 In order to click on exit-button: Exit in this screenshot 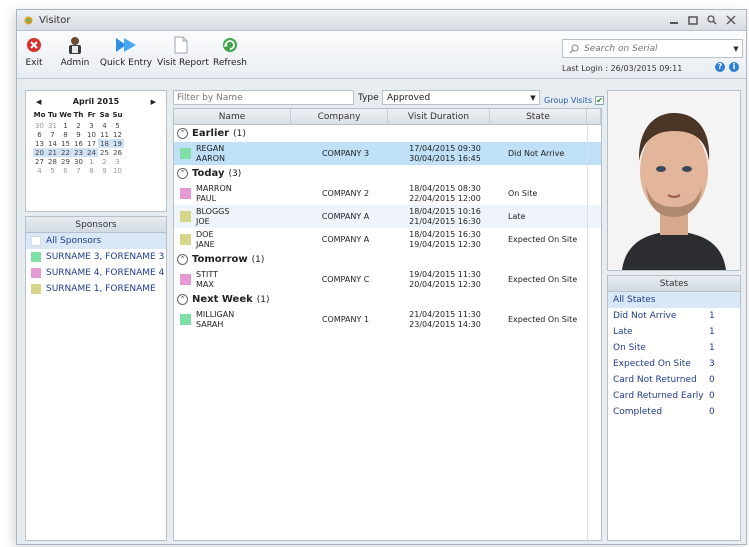, I will do `click(34, 51)`.